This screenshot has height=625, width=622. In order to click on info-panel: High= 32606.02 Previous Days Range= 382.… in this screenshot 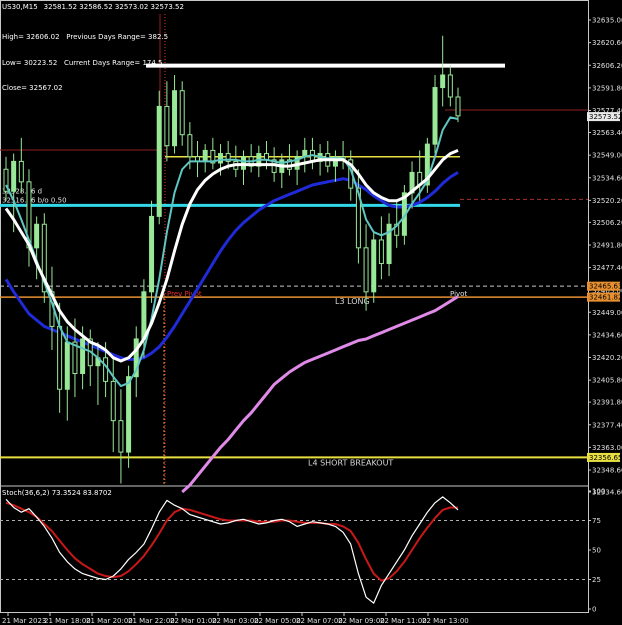, I will do `click(85, 58)`.